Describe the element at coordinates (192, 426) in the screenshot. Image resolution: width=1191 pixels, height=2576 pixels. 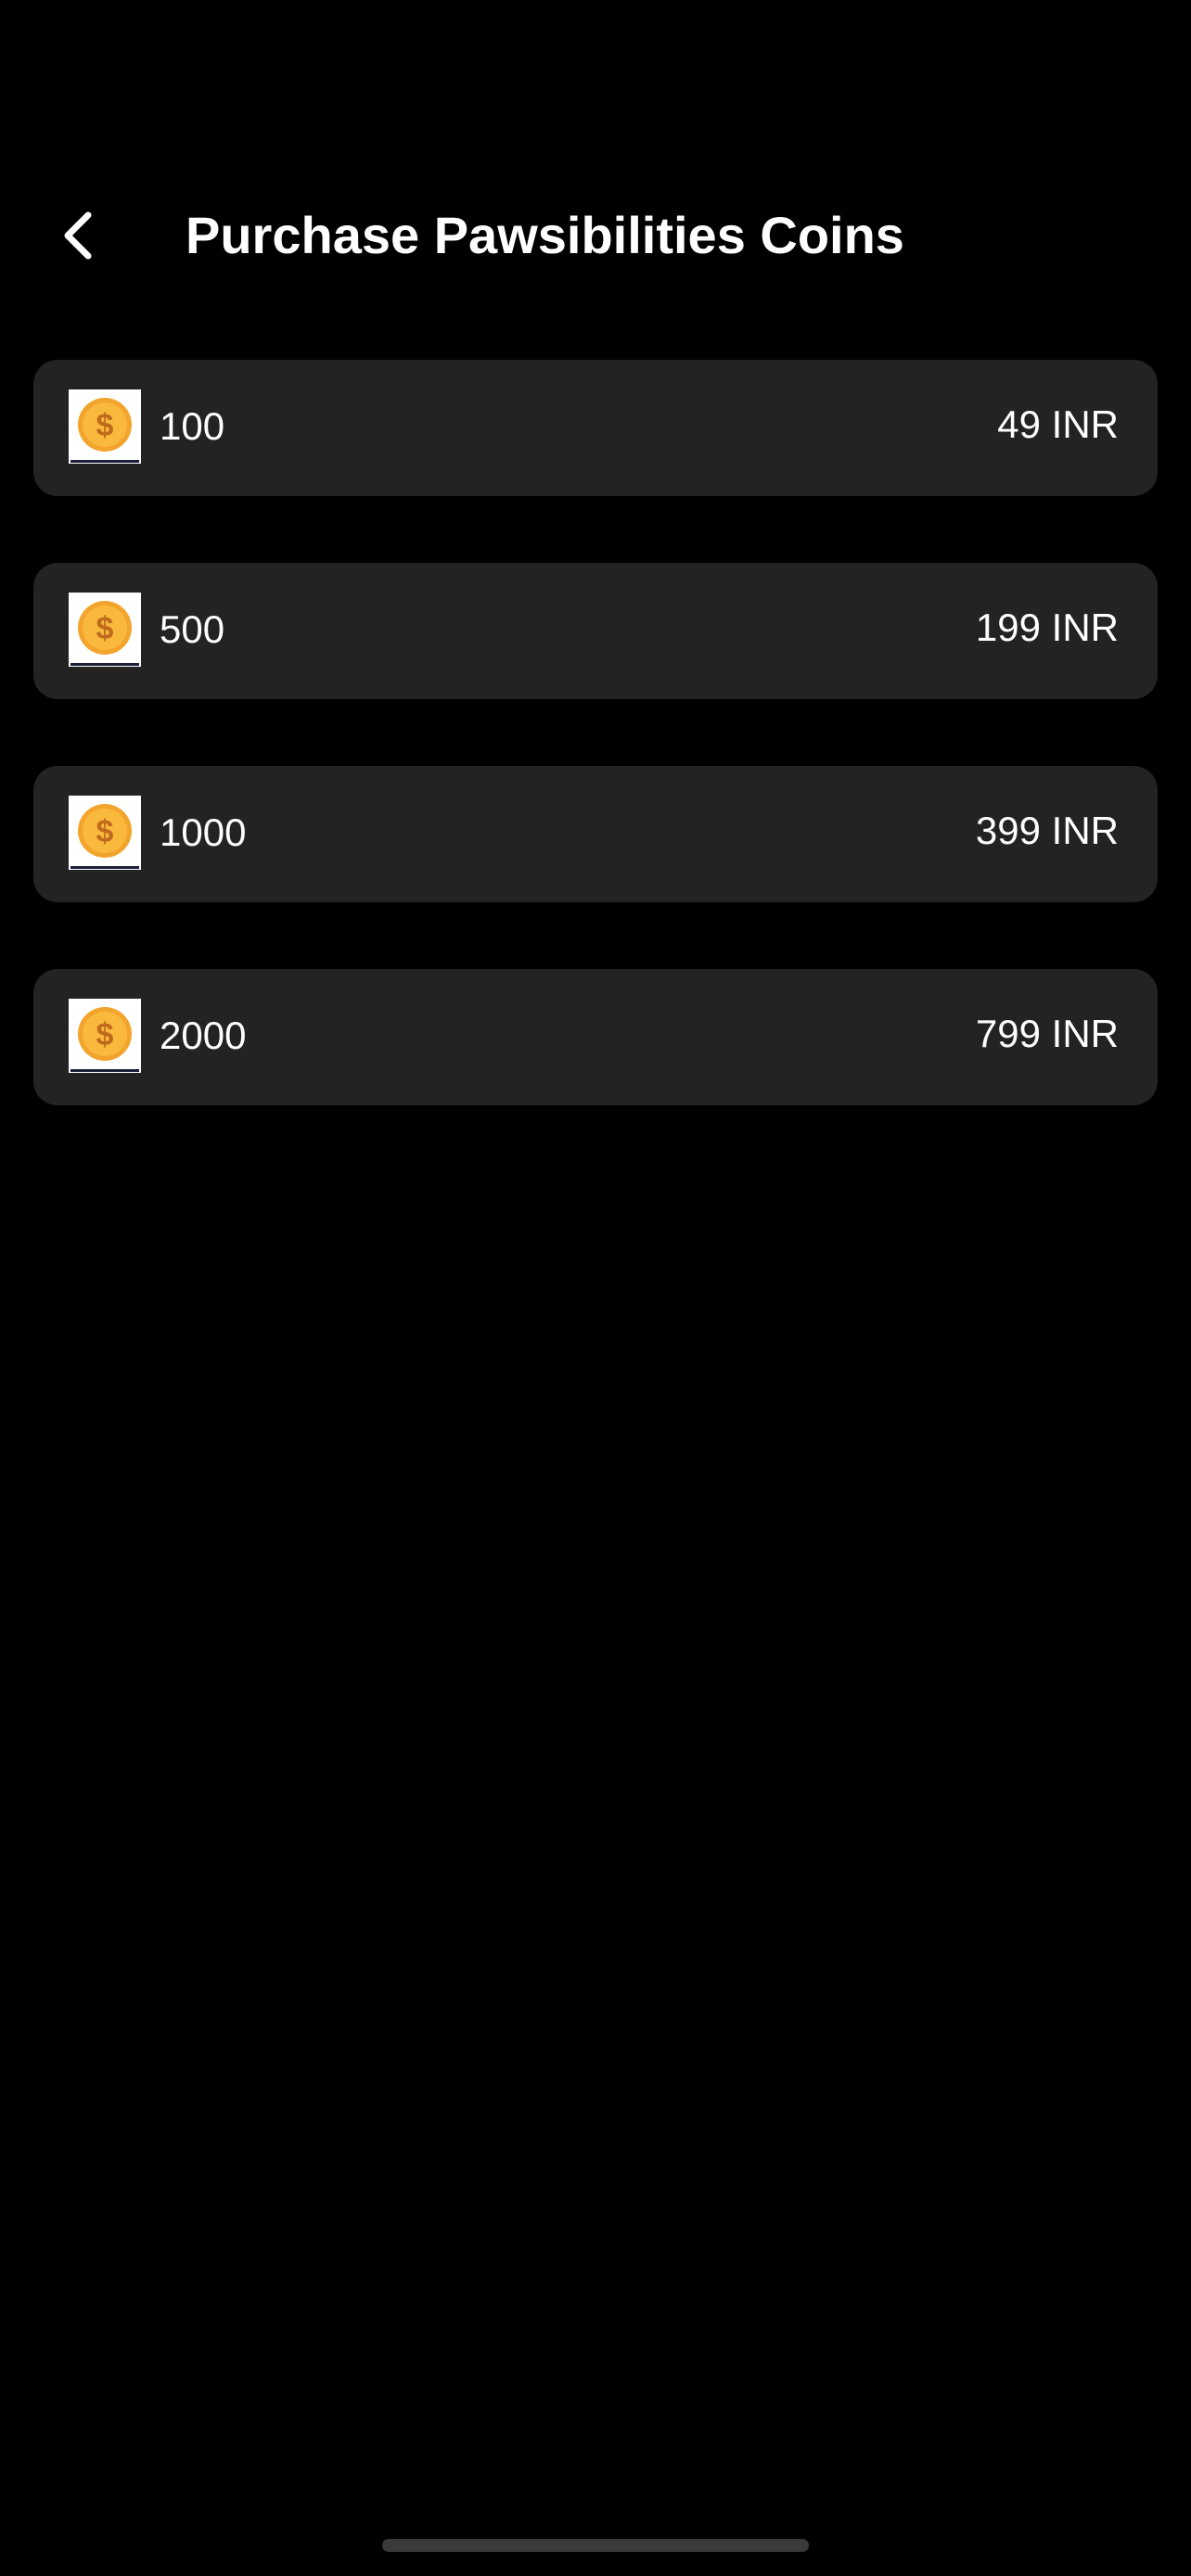
I see `coin-amount: 100` at that location.